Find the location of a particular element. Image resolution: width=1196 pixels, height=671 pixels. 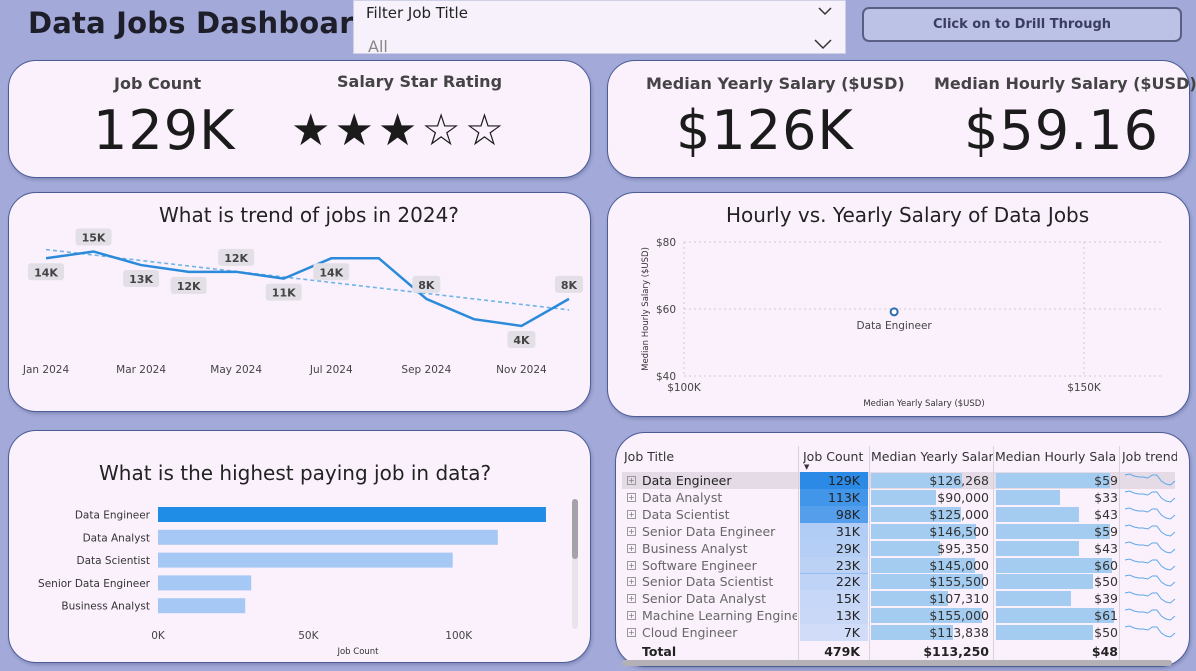

dashboard-title: Data Jobs Dashboard is located at coordinates (201, 23).